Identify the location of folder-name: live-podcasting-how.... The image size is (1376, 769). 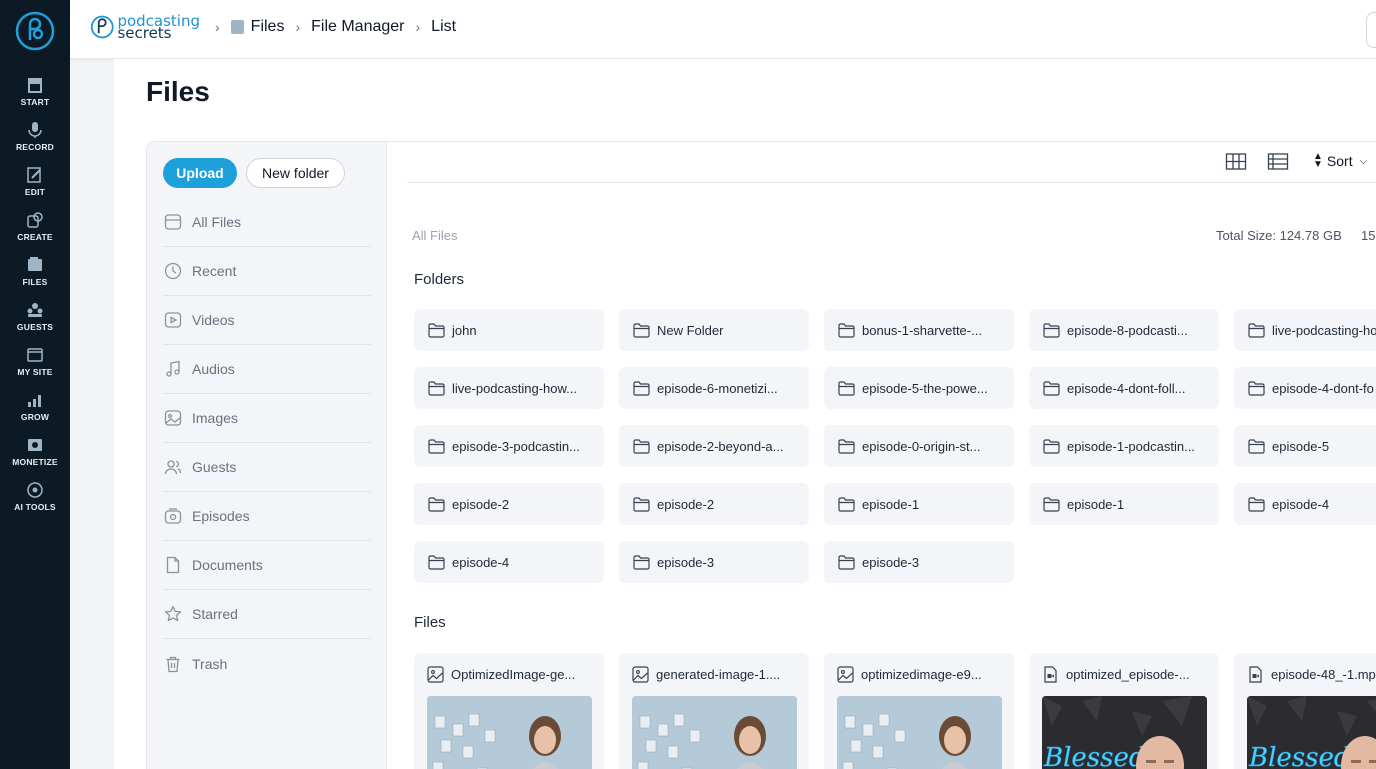
(515, 388).